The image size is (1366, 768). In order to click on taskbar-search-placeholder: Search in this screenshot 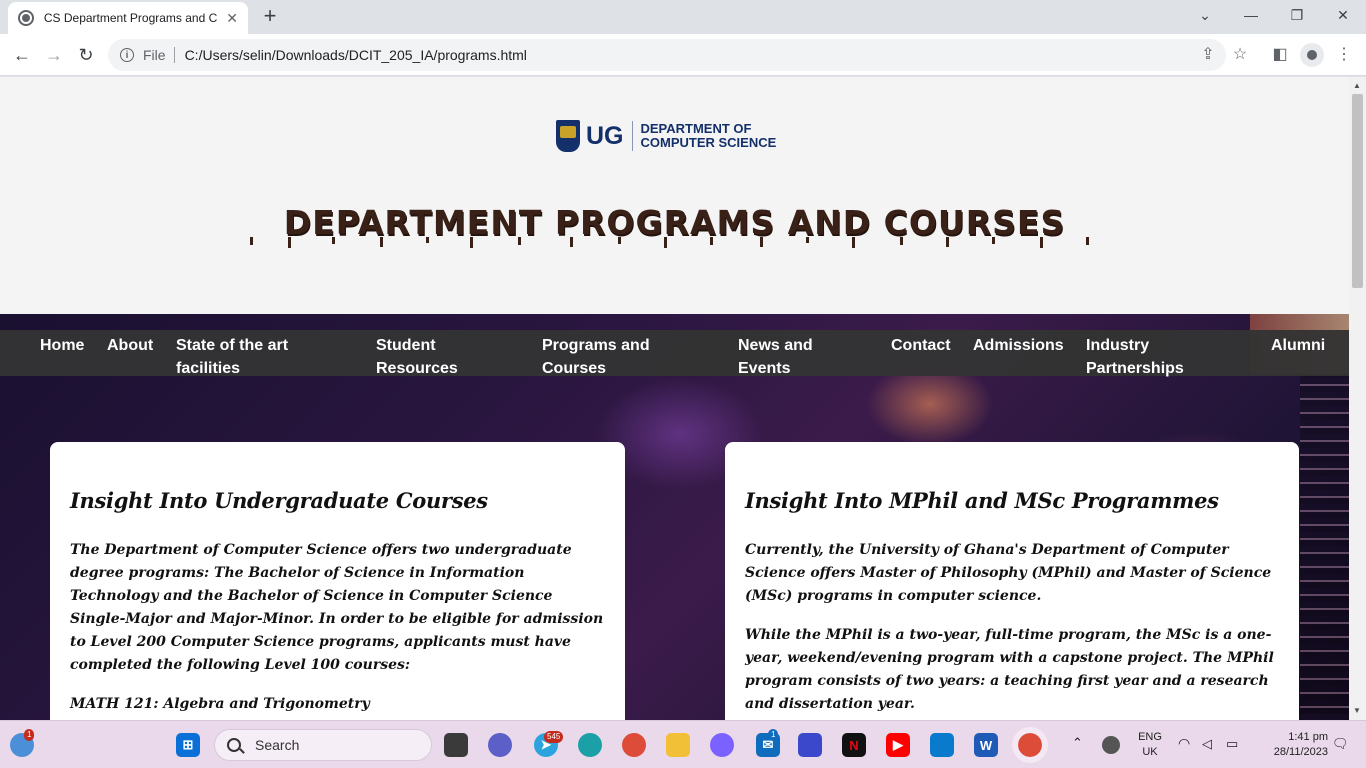, I will do `click(277, 745)`.